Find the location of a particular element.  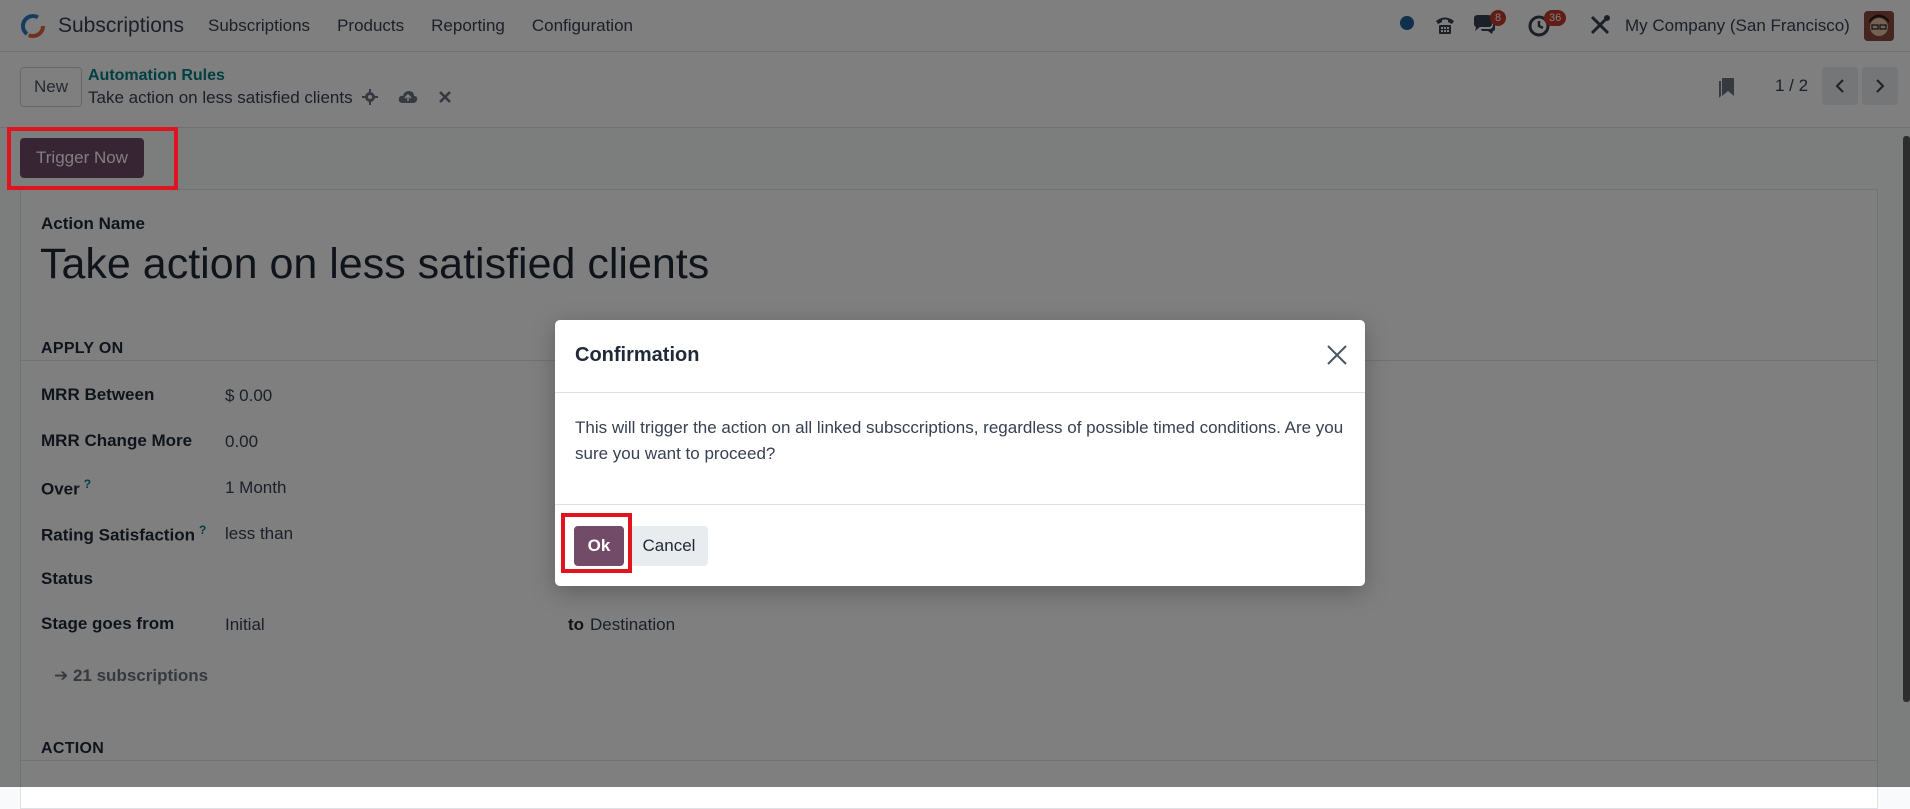

close-icon is located at coordinates (1337, 355).